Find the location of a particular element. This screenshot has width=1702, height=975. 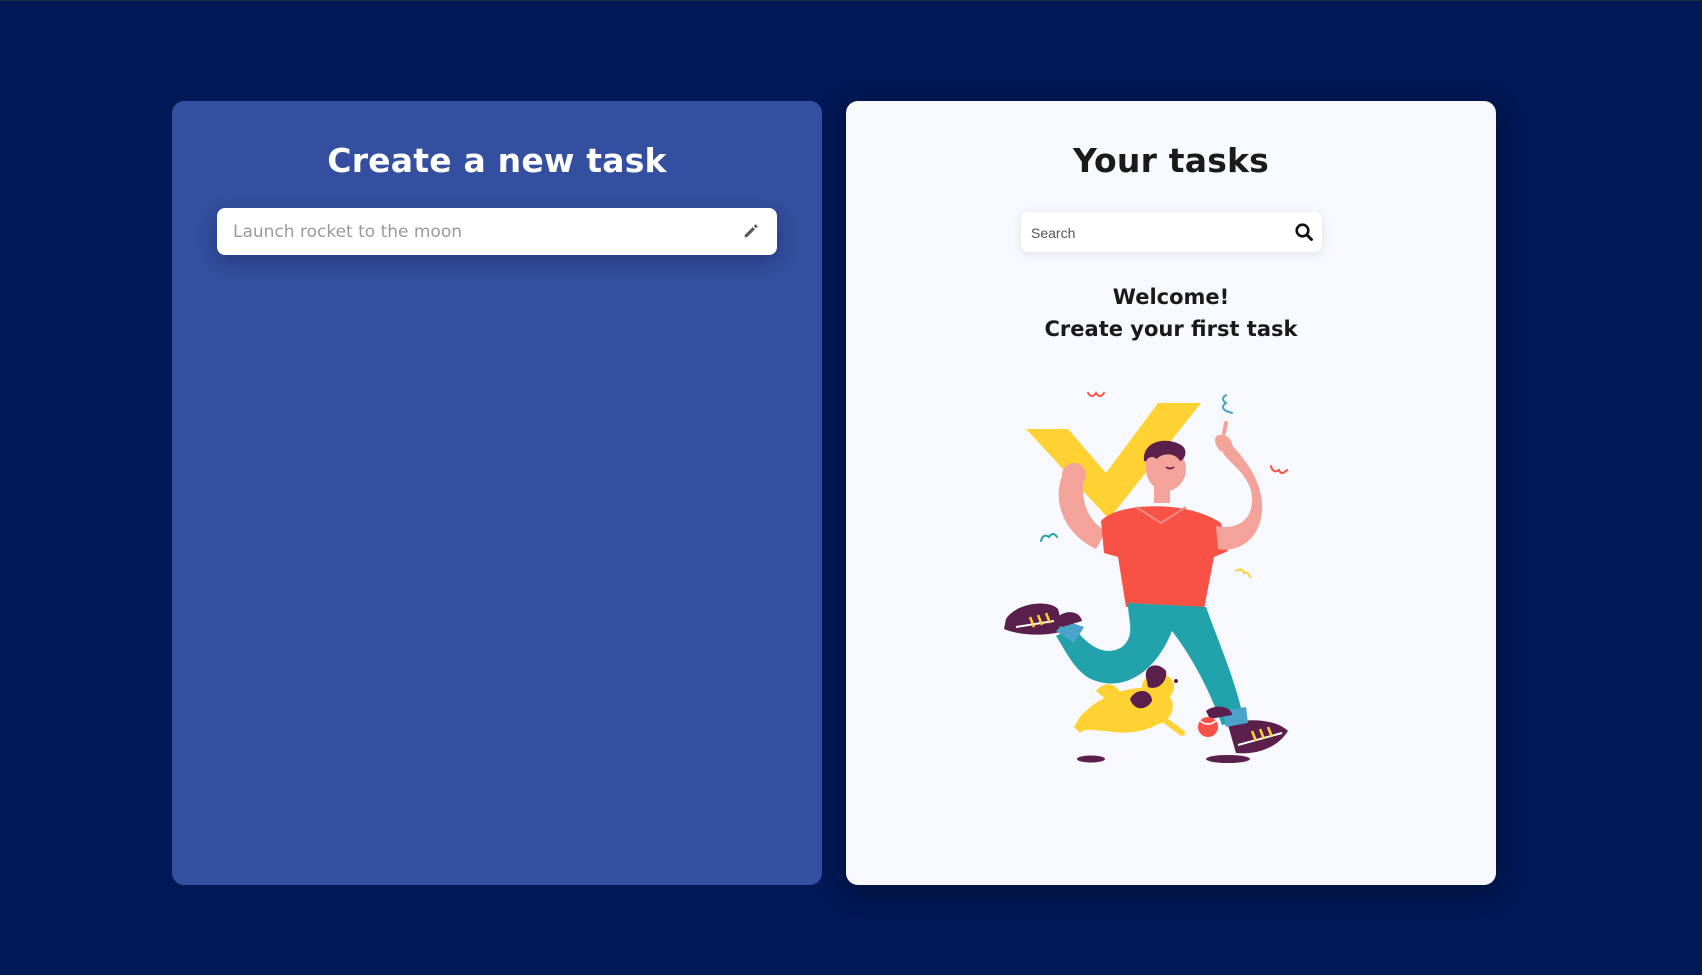

new-task-input is located at coordinates (473, 233).